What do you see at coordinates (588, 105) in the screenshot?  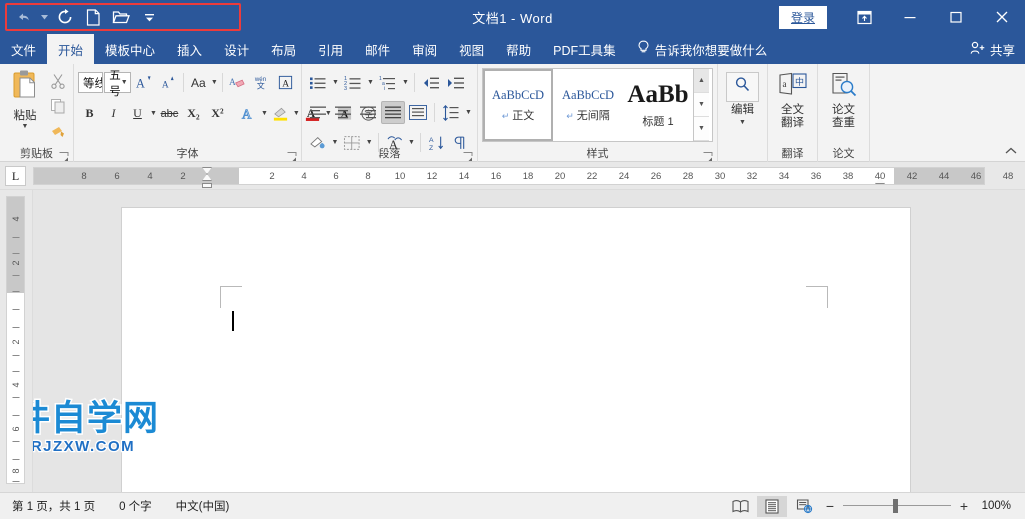 I see `style-item-no-spacing: AaBbCcD ↵ 无间隔` at bounding box center [588, 105].